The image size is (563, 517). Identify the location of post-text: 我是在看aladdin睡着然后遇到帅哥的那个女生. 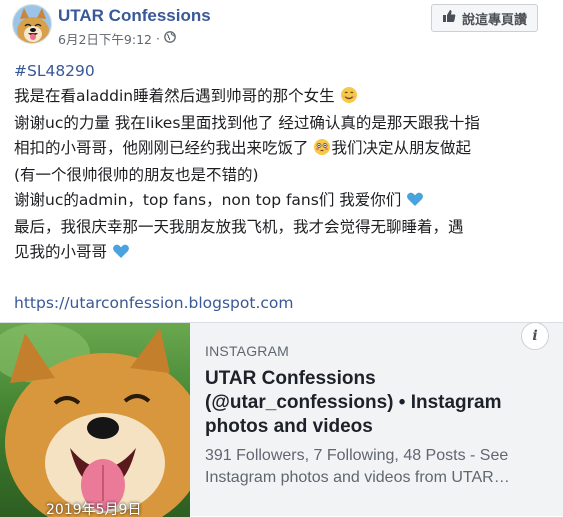
(174, 95).